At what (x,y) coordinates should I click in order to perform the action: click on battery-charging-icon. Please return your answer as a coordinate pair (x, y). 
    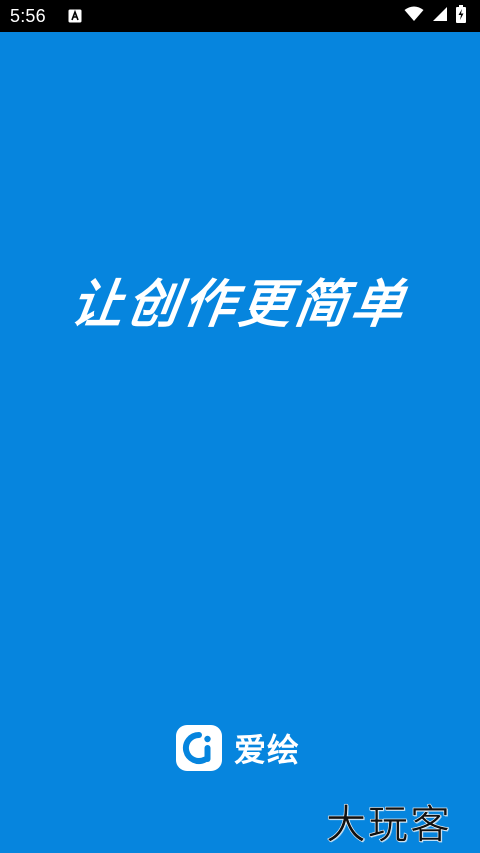
    Looking at the image, I should click on (461, 16).